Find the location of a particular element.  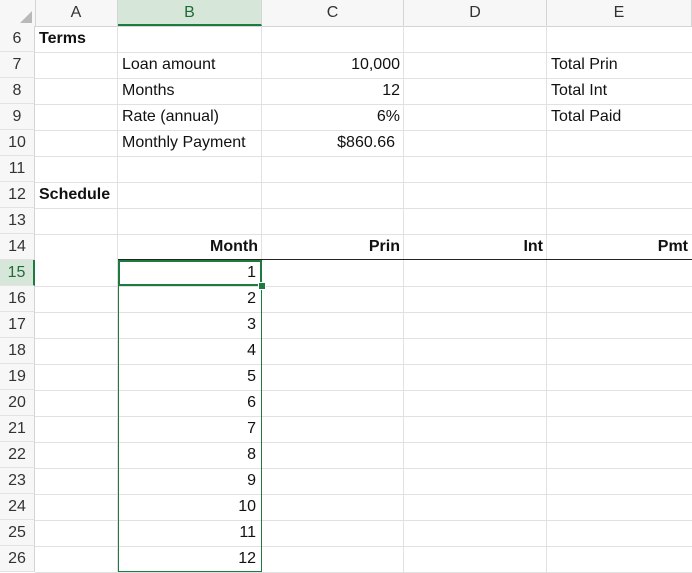

row-header: 12 is located at coordinates (17, 195).